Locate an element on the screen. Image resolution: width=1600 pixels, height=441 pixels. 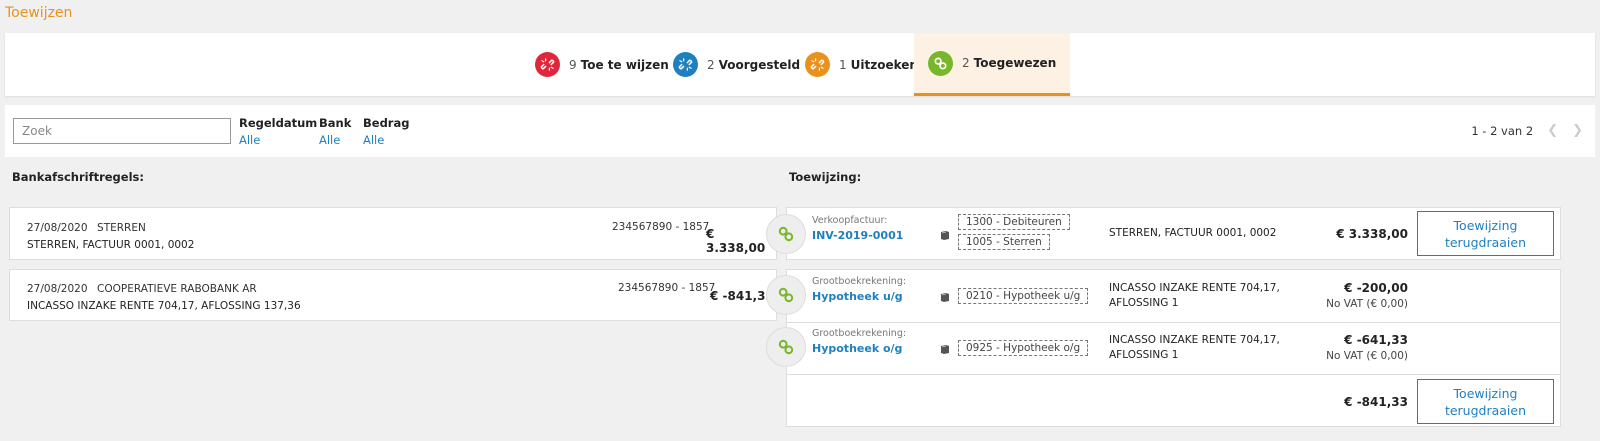
chevron-right-icon: ❯ is located at coordinates (1577, 130).